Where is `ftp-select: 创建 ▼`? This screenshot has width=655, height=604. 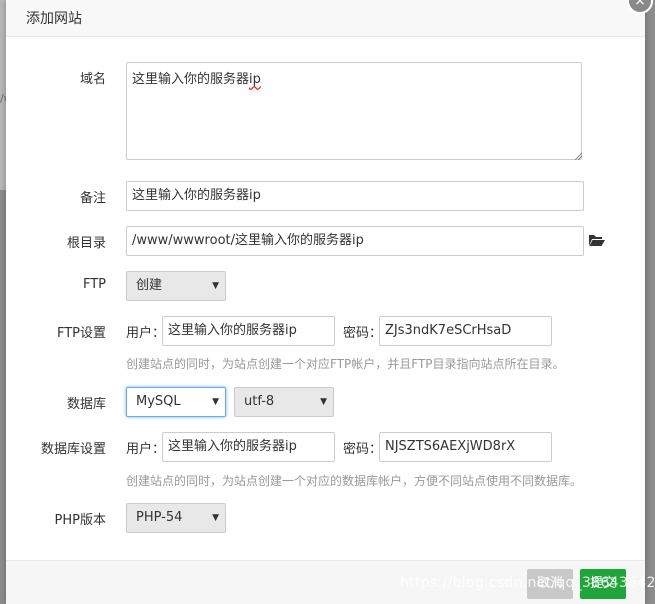
ftp-select: 创建 ▼ is located at coordinates (176, 286).